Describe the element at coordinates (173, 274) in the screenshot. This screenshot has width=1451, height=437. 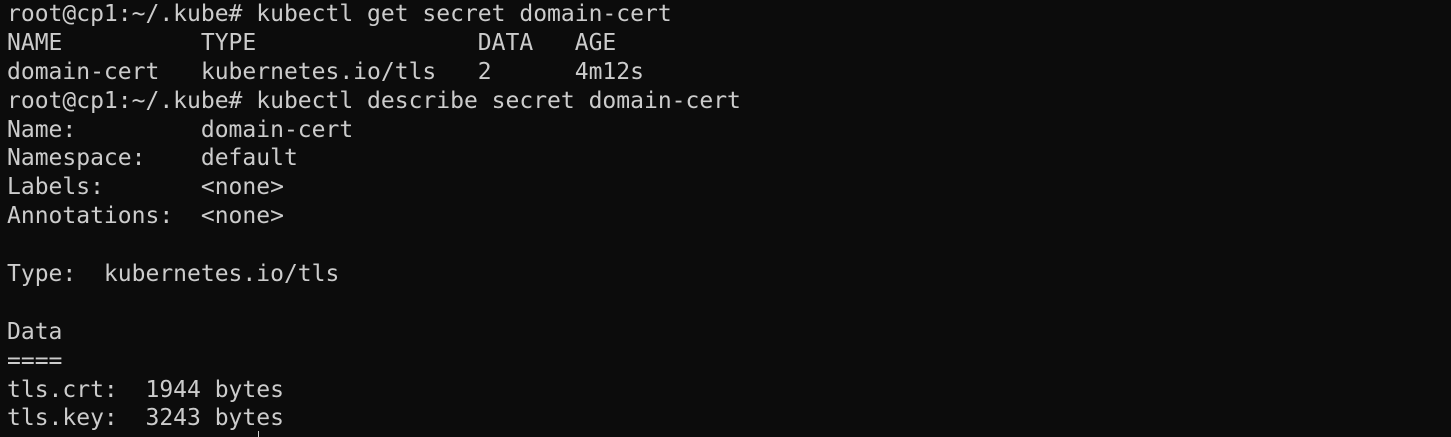
I see `describe-type-line: Type: kubernetes.io/tls` at that location.